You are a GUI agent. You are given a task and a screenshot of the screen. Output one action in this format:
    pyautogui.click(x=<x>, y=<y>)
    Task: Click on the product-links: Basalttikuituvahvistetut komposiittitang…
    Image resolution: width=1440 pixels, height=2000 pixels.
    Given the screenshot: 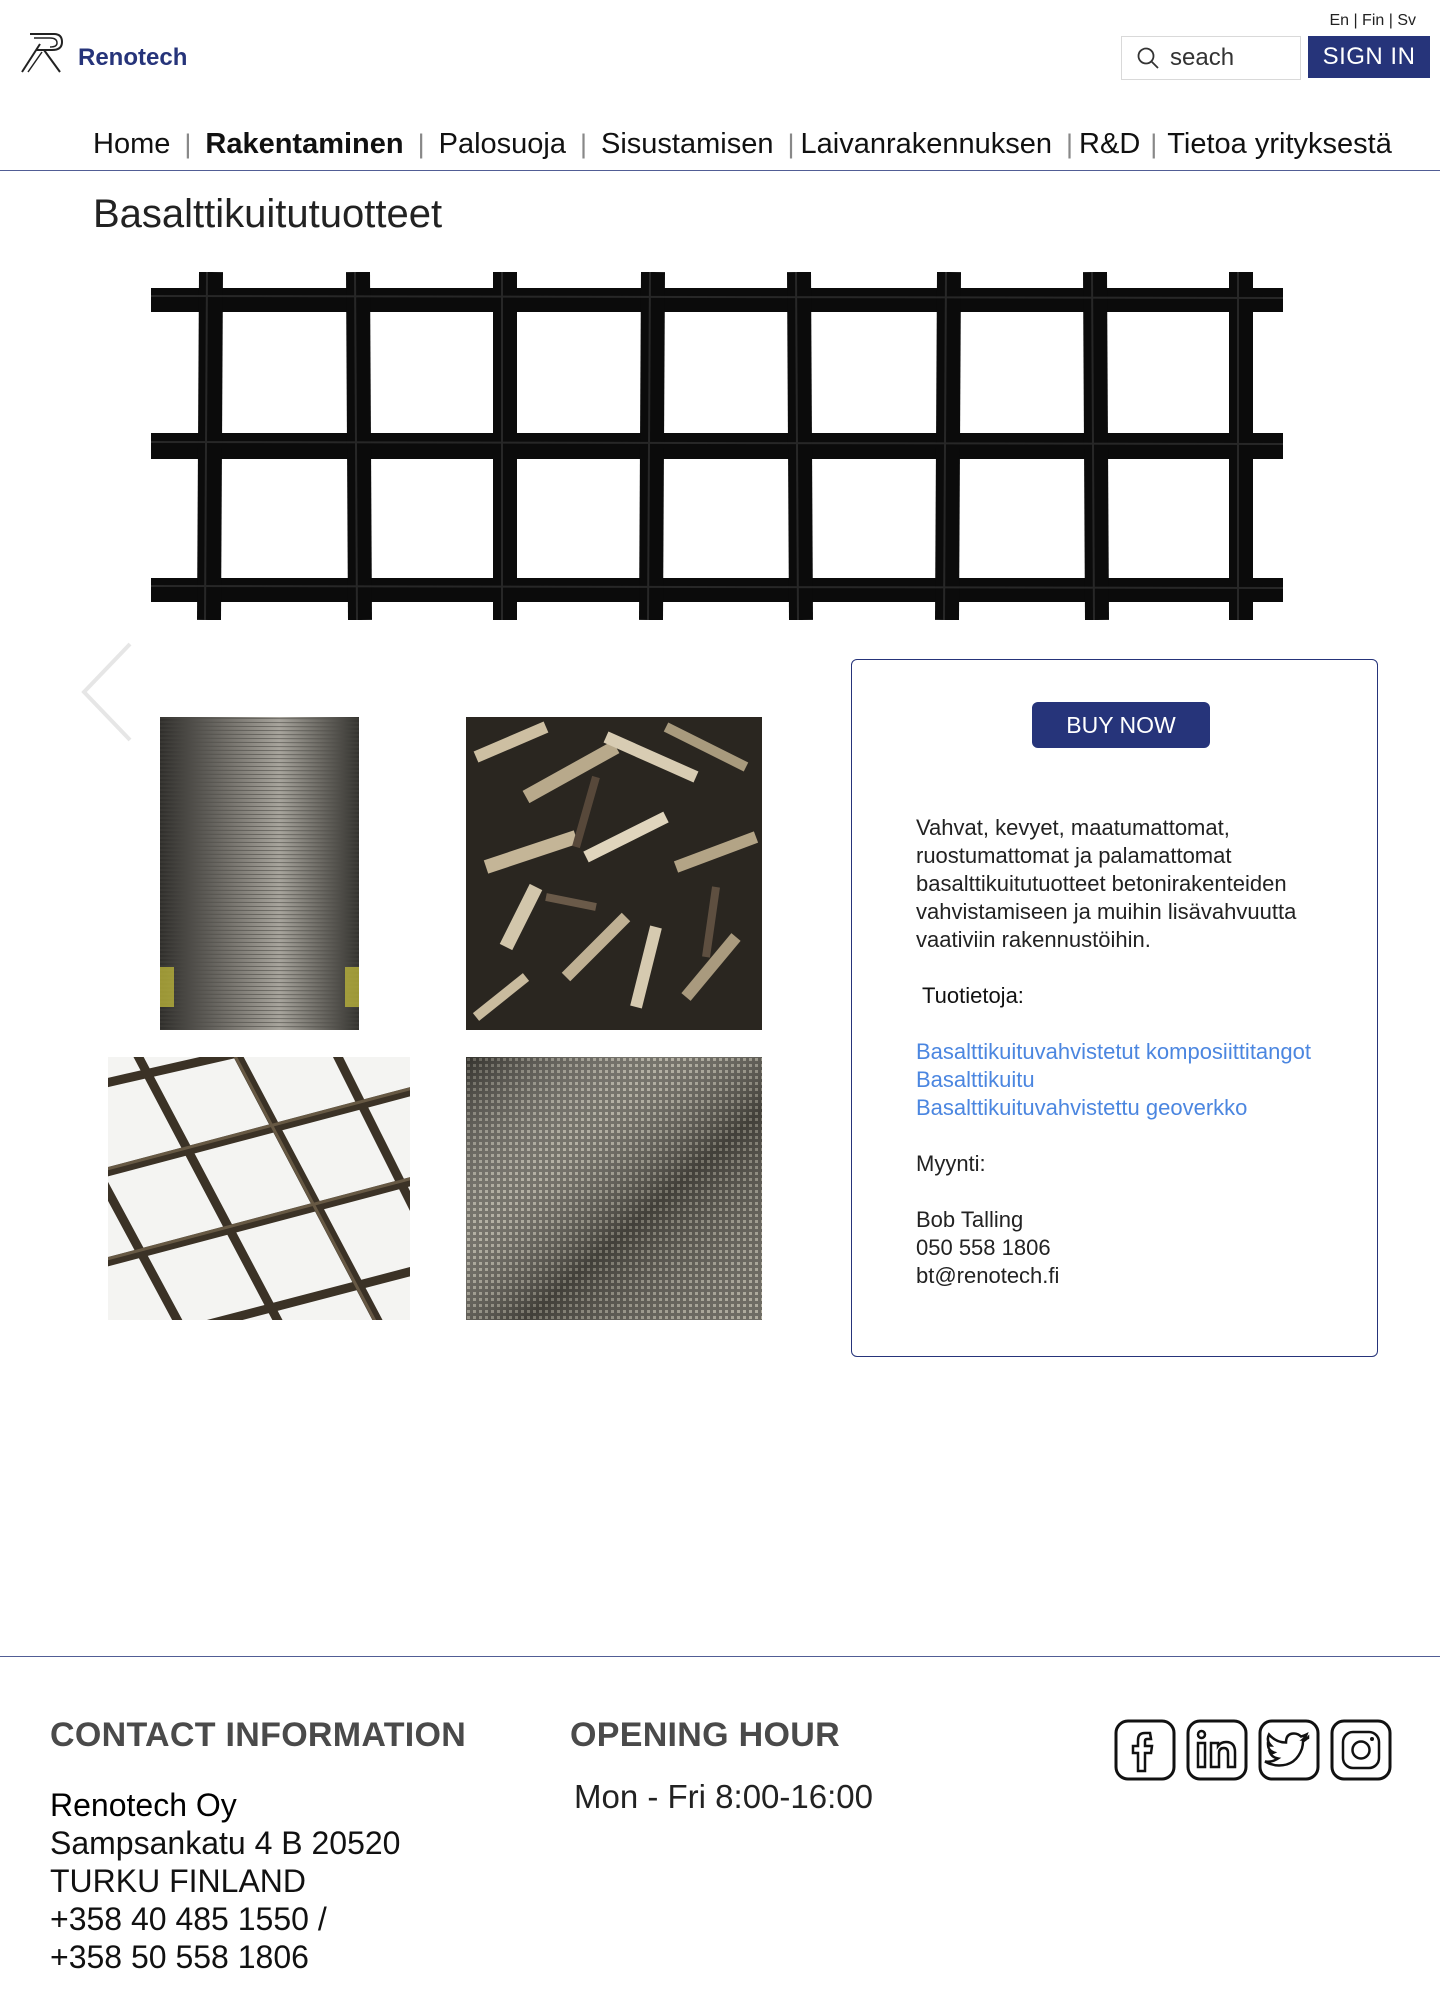 What is the action you would take?
    pyautogui.click(x=1136, y=1080)
    